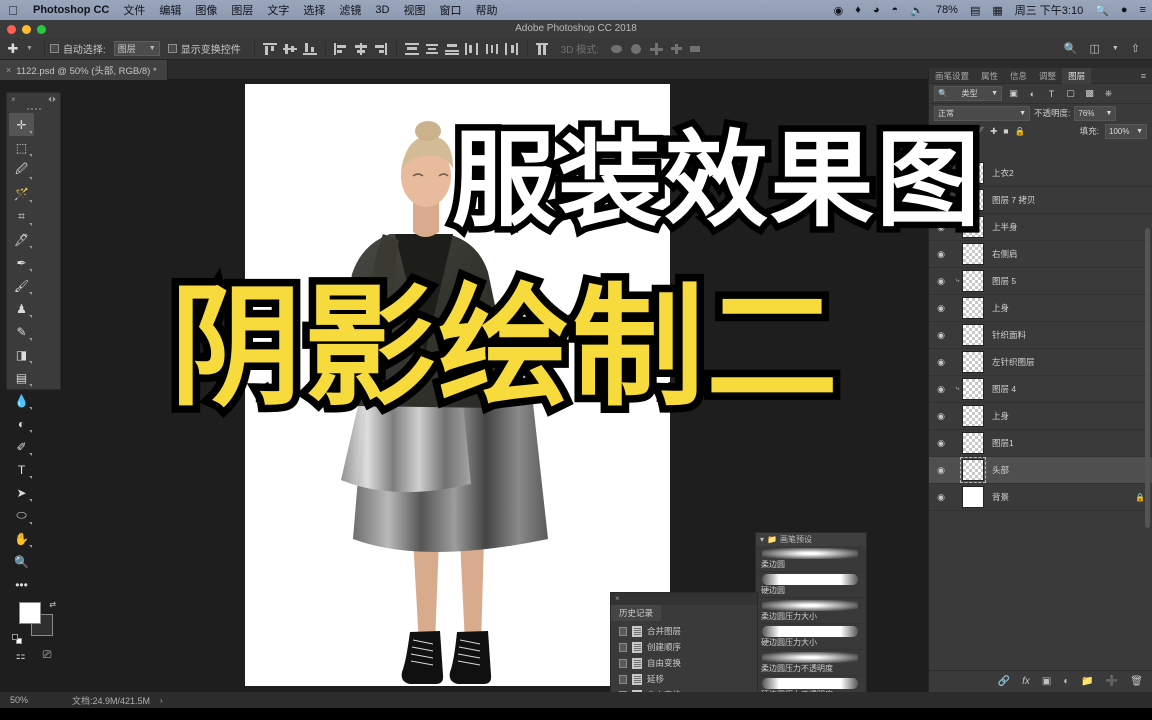 Image resolution: width=1152 pixels, height=720 pixels. Describe the element at coordinates (1040, 254) in the screenshot. I see `layer-row: ◉ 右侧肩` at that location.